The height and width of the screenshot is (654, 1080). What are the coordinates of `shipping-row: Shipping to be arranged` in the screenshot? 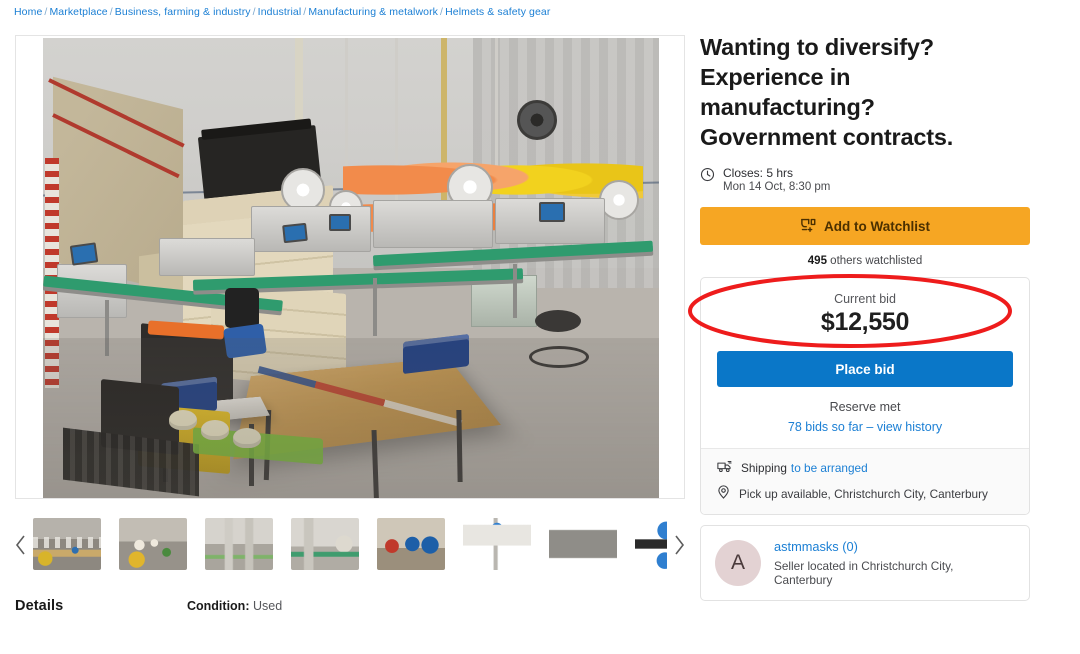 It's located at (865, 468).